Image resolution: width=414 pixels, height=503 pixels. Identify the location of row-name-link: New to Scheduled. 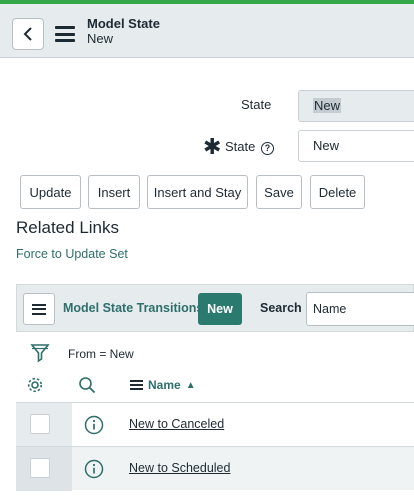
(179, 468).